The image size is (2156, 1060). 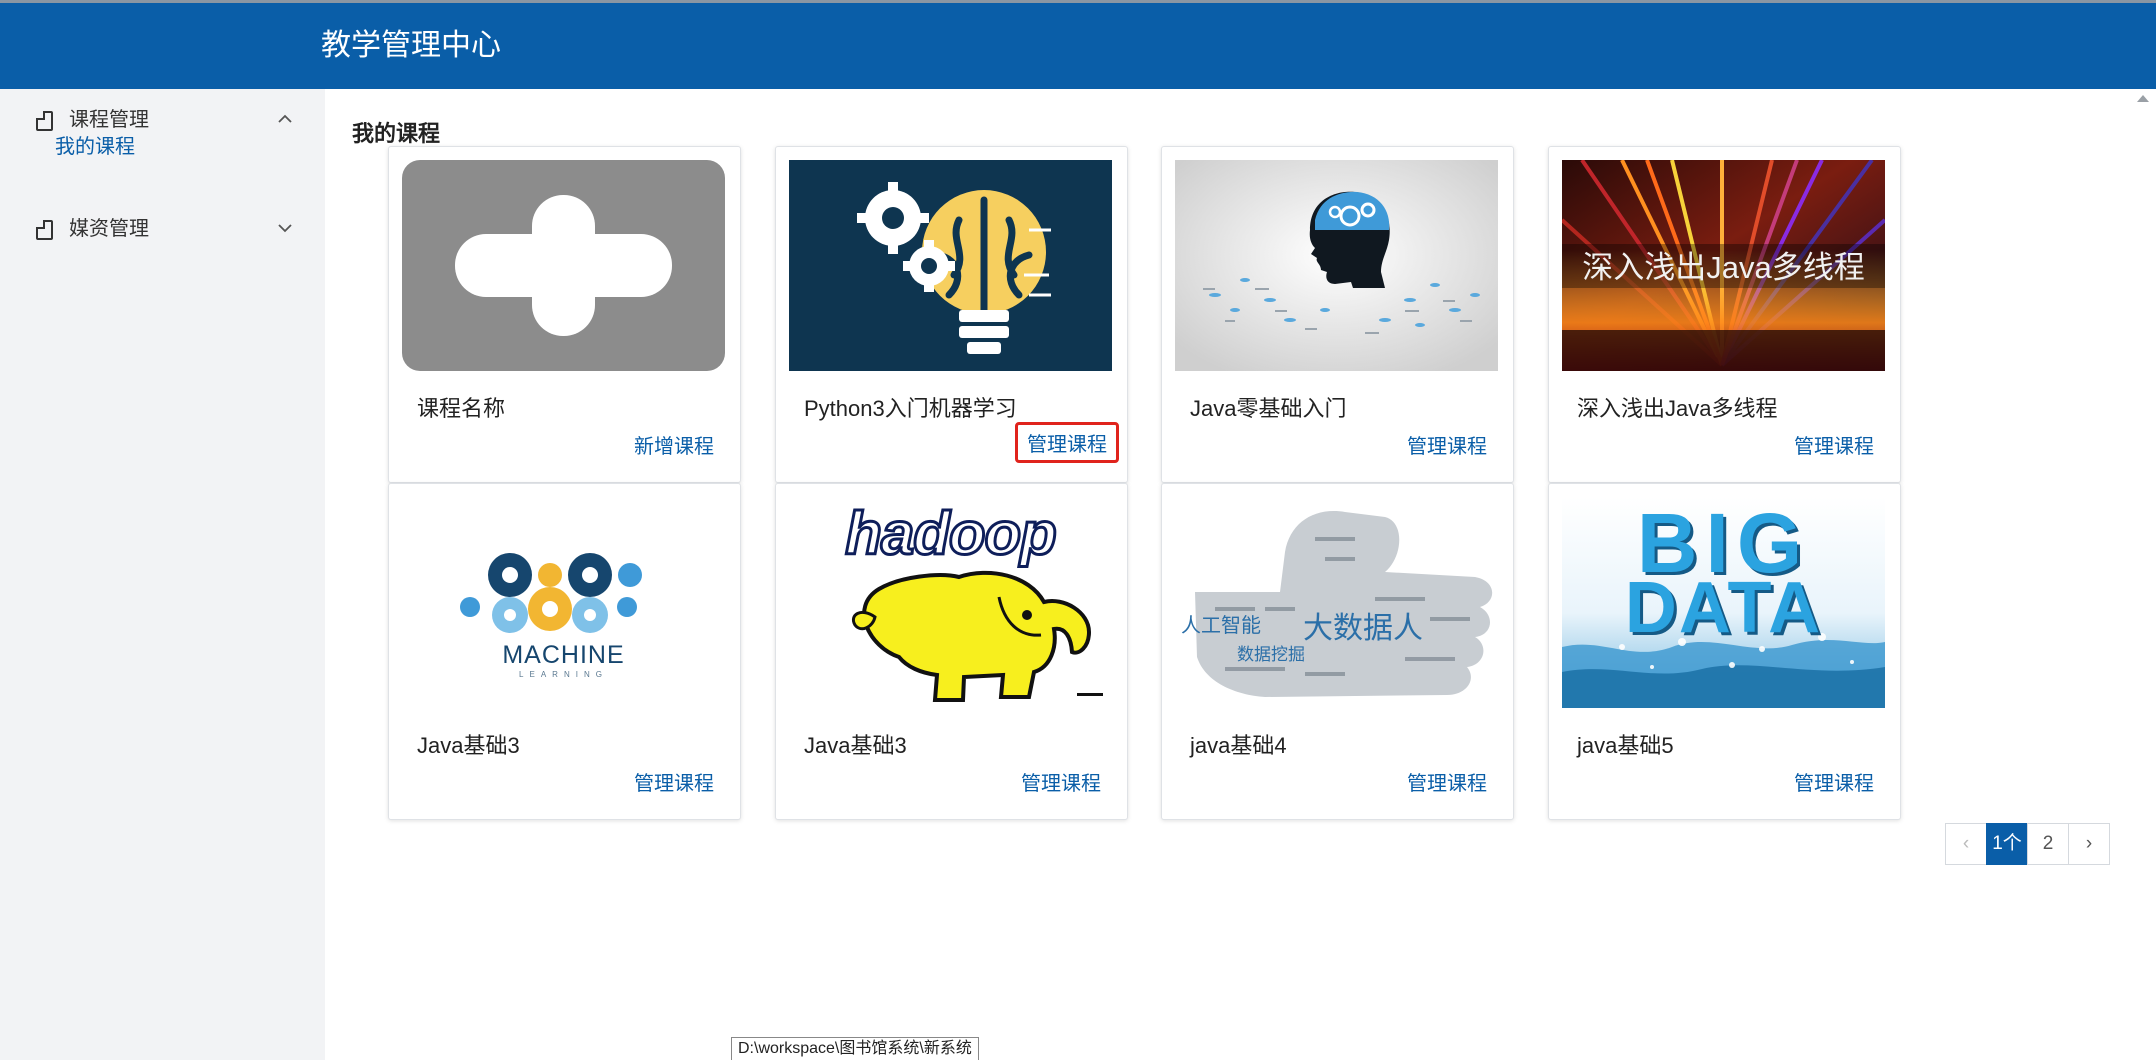 What do you see at coordinates (162, 574) in the screenshot?
I see `sidebar: 课程管理 我的课程 媒资管理` at bounding box center [162, 574].